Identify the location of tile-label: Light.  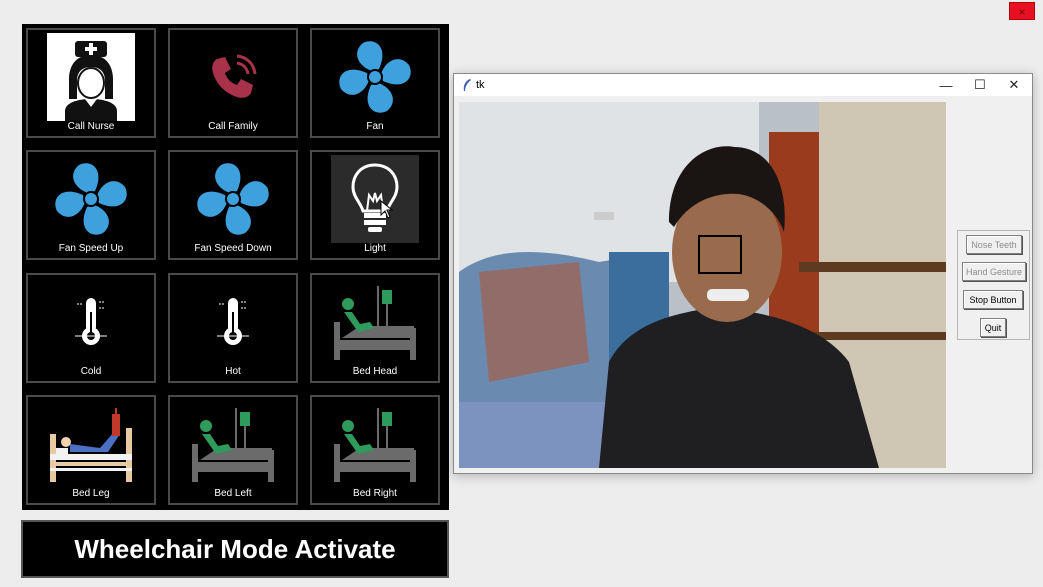
(375, 248).